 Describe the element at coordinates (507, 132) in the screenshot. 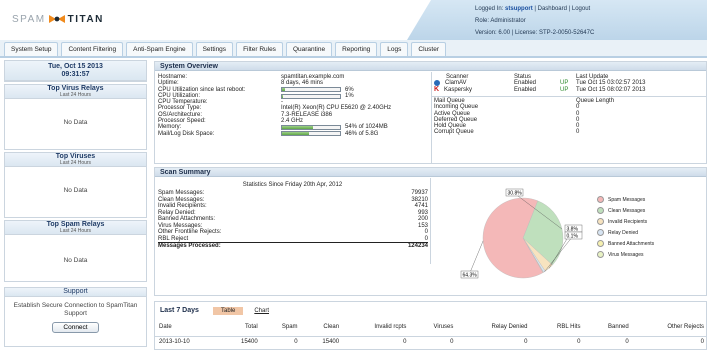

I see `queue-row: Corrupt Queue 0` at that location.